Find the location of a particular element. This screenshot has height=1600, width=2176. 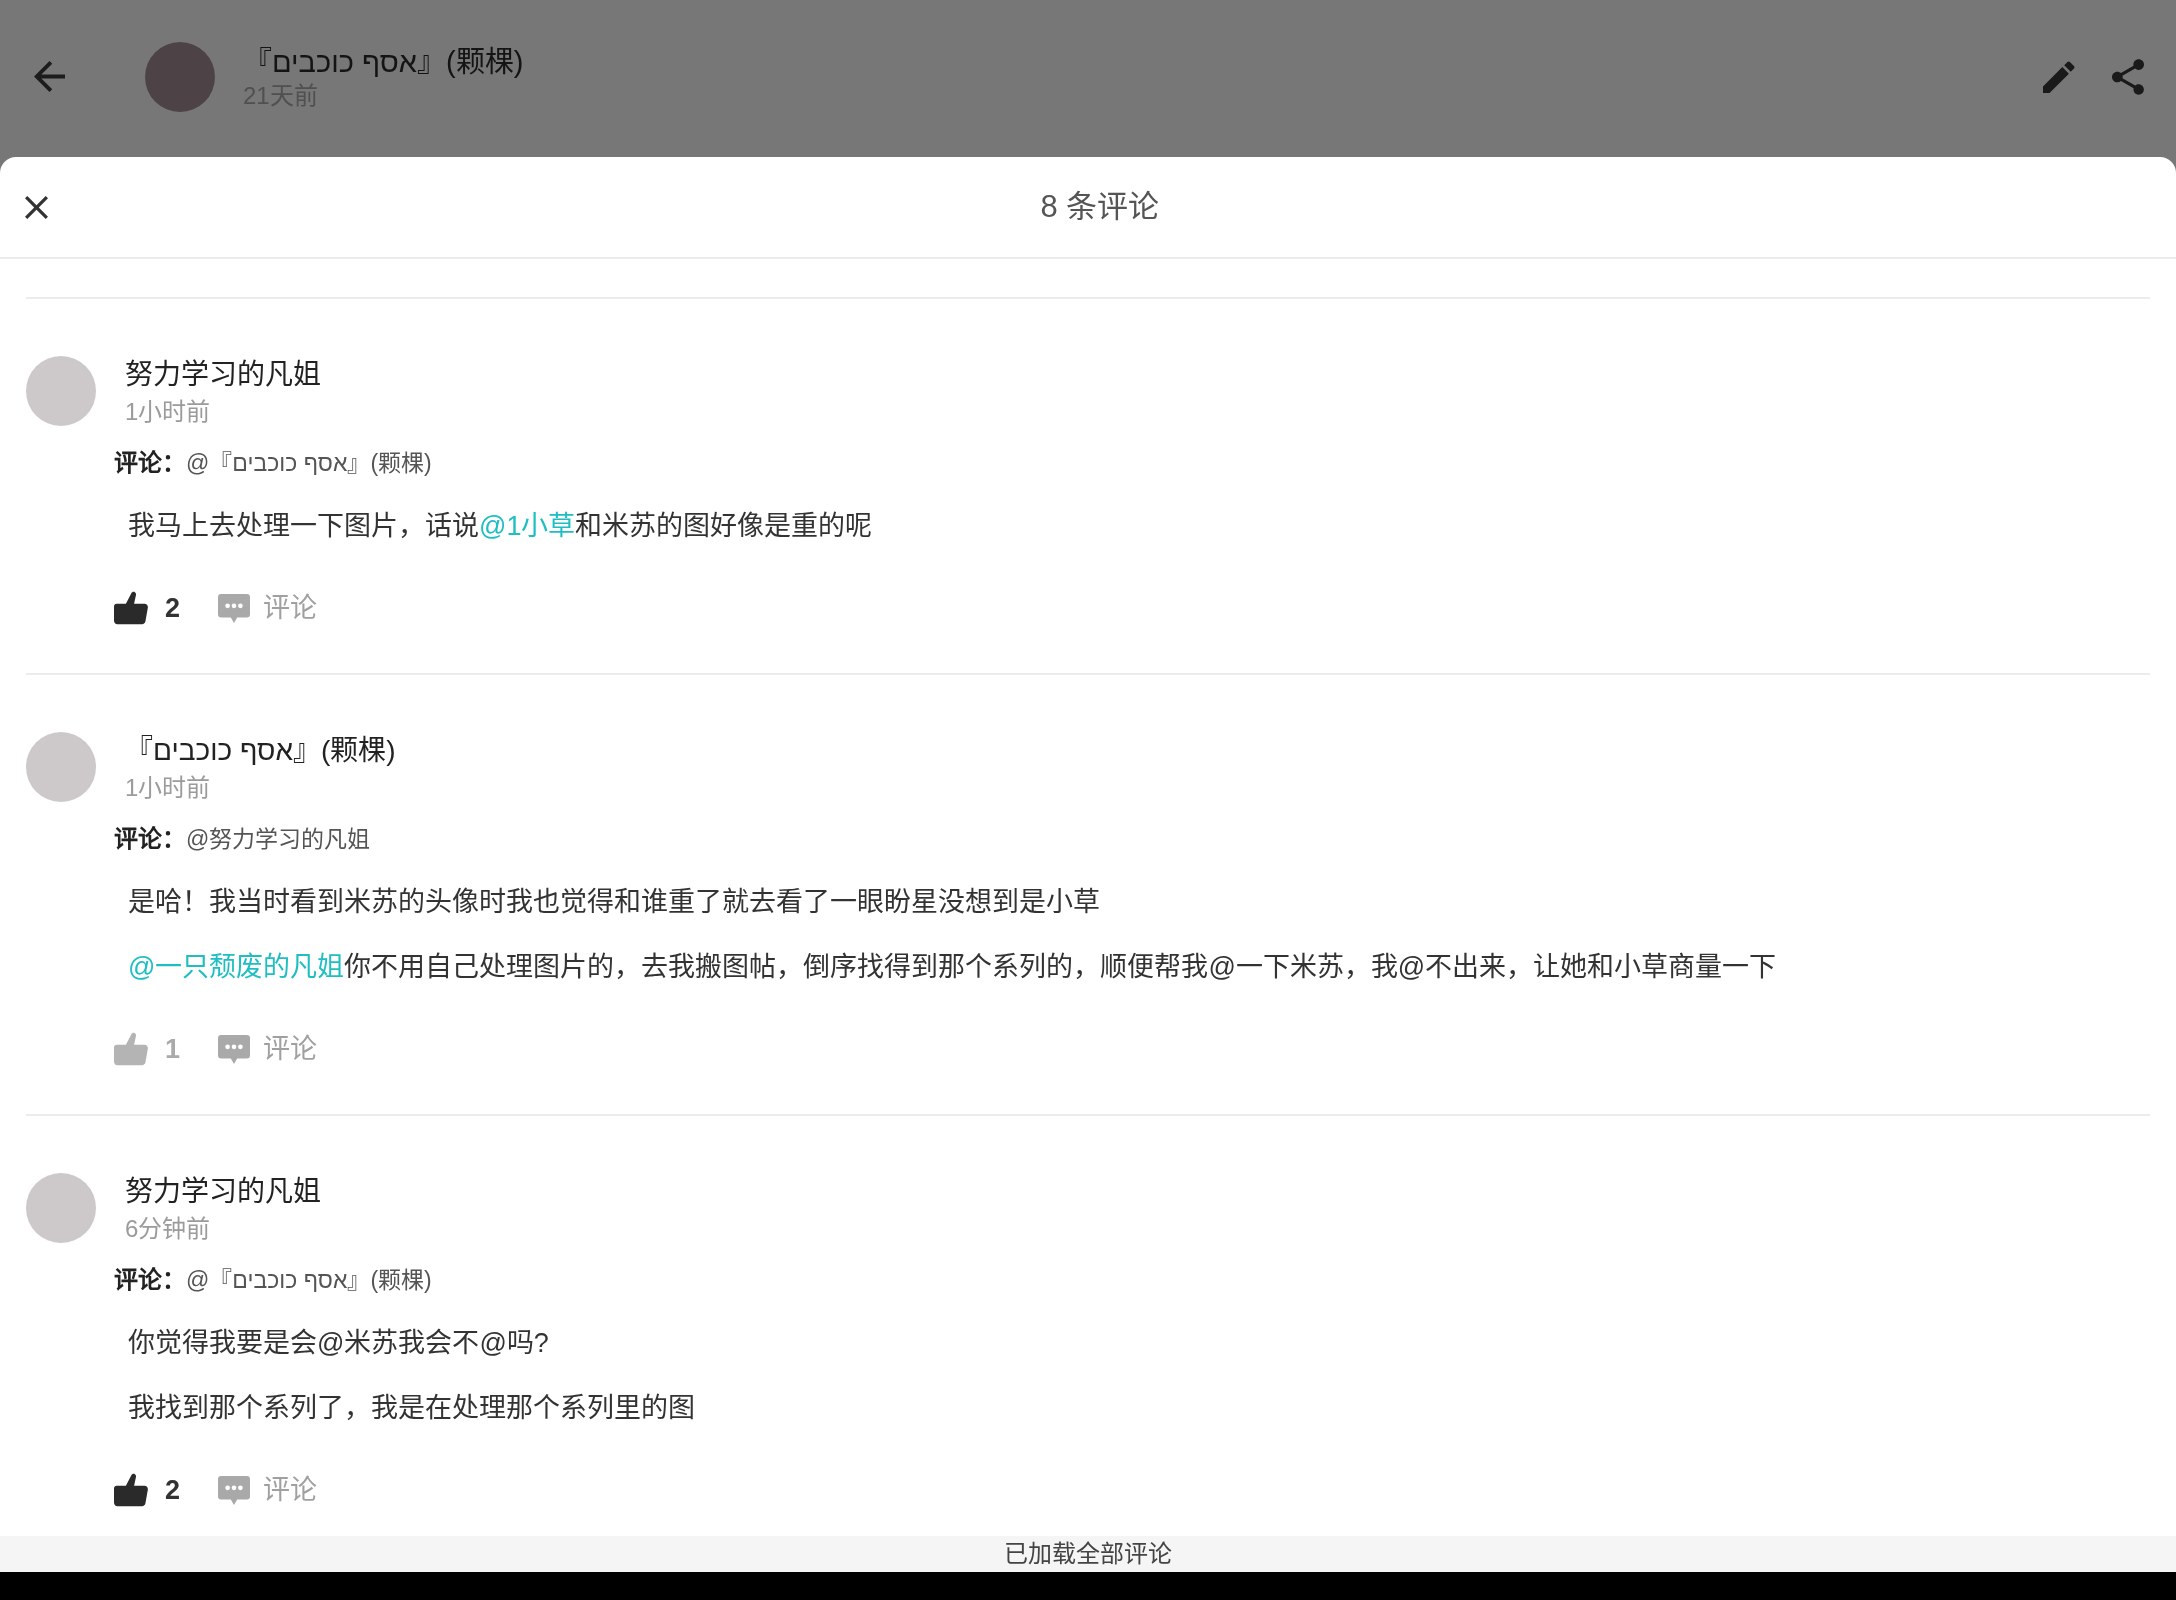

pencil-icon is located at coordinates (2059, 76).